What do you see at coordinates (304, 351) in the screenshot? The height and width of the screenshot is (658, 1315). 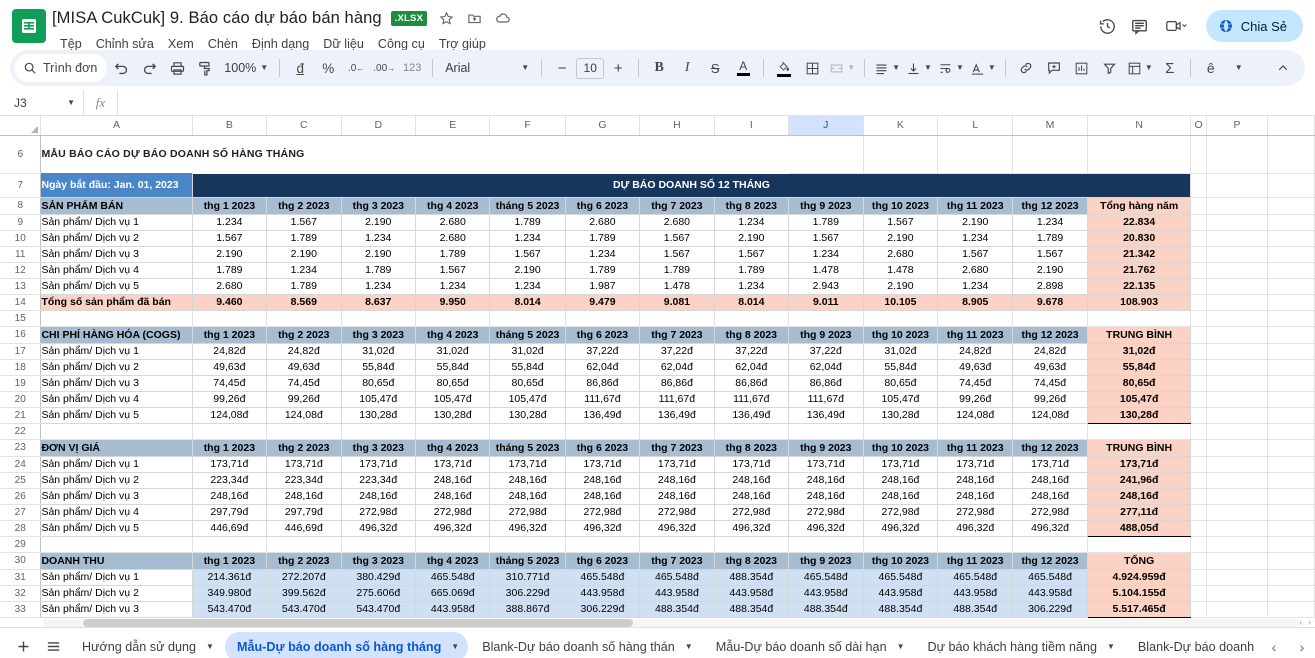 I see `data-cell: 24,82đ` at bounding box center [304, 351].